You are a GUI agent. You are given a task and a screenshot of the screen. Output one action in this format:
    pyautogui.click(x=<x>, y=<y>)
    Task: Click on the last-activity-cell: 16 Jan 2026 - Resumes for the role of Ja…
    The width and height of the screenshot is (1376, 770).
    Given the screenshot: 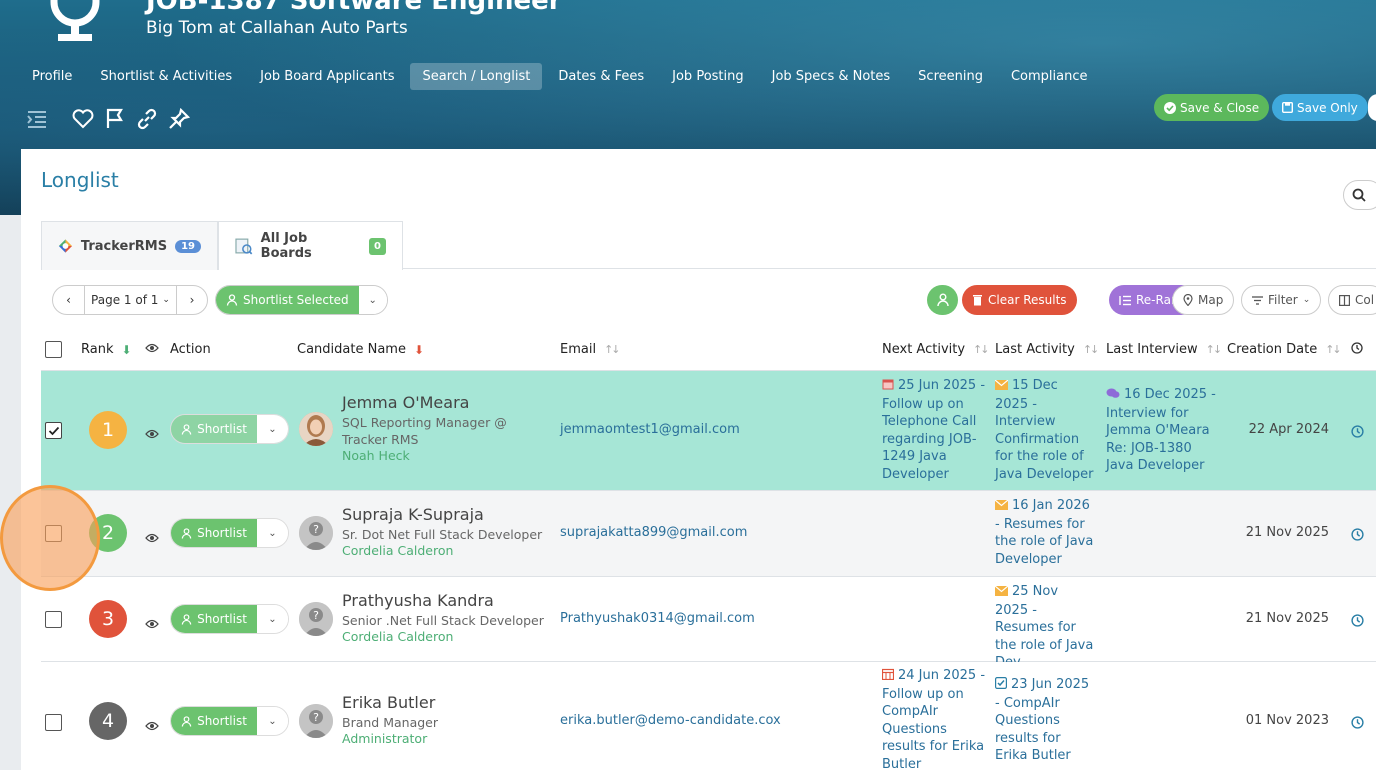 What is the action you would take?
    pyautogui.click(x=1044, y=532)
    